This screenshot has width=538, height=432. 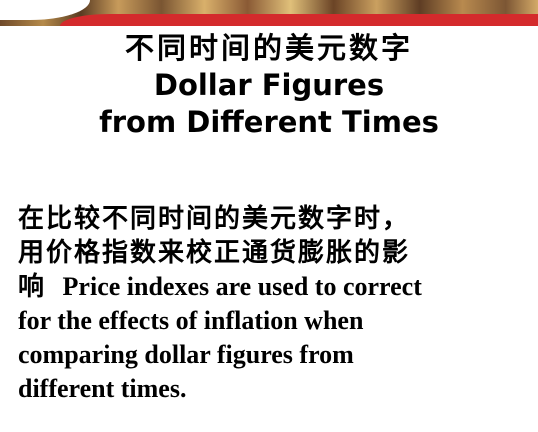 I want to click on title-english-line-1: Dollar Figures, so click(x=269, y=85).